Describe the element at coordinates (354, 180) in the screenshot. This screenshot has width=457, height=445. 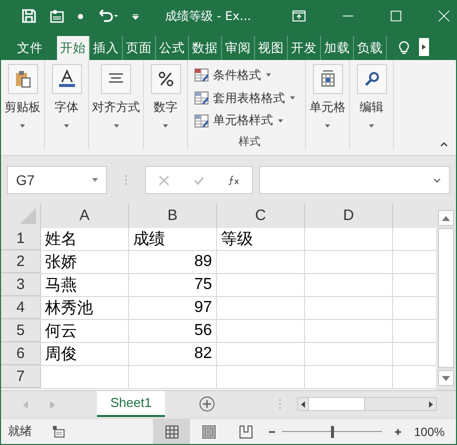
I see `formula-input` at that location.